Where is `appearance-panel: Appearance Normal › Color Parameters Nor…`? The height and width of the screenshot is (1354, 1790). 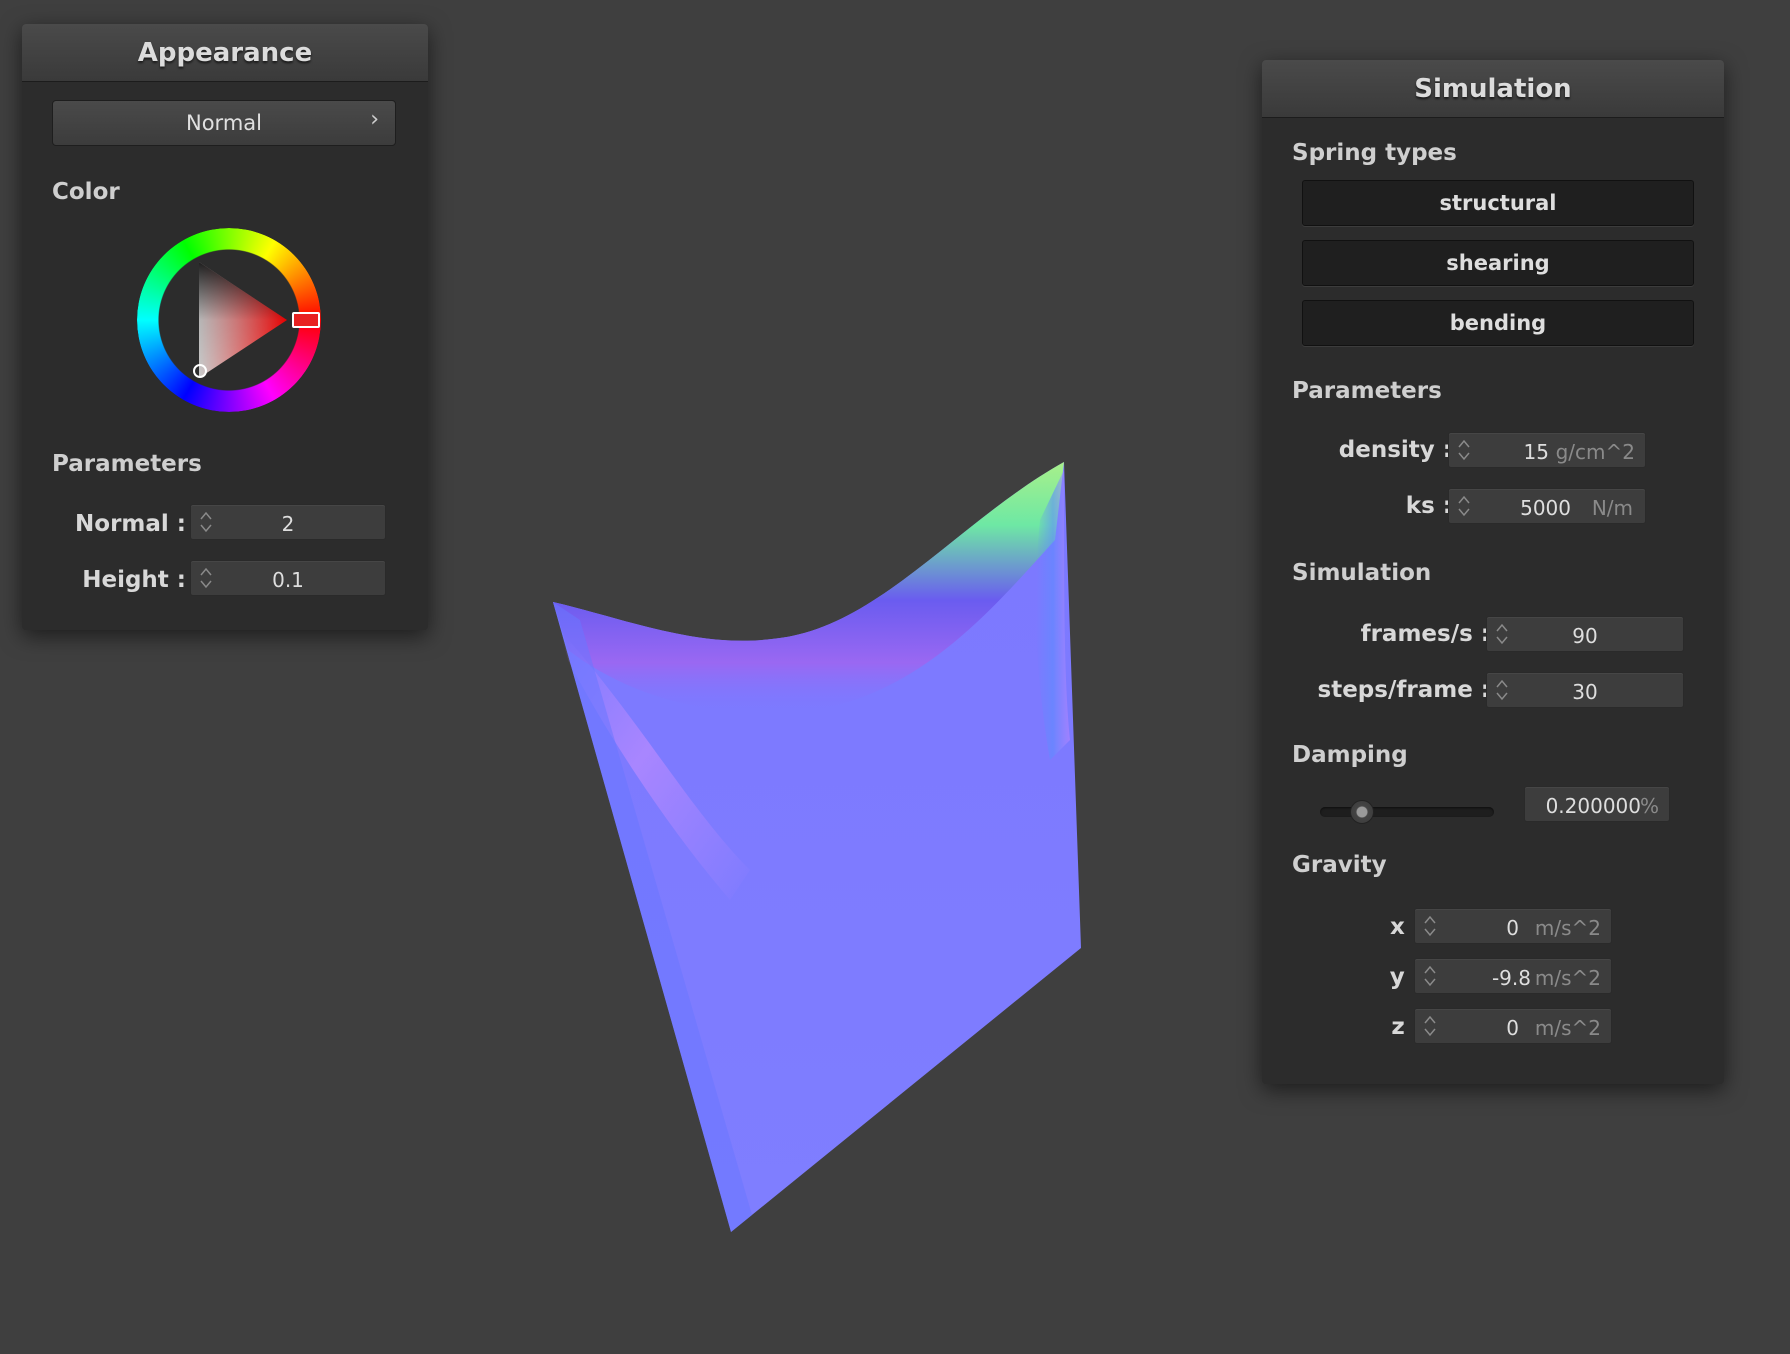
appearance-panel: Appearance Normal › Color Parameters Nor… is located at coordinates (225, 327).